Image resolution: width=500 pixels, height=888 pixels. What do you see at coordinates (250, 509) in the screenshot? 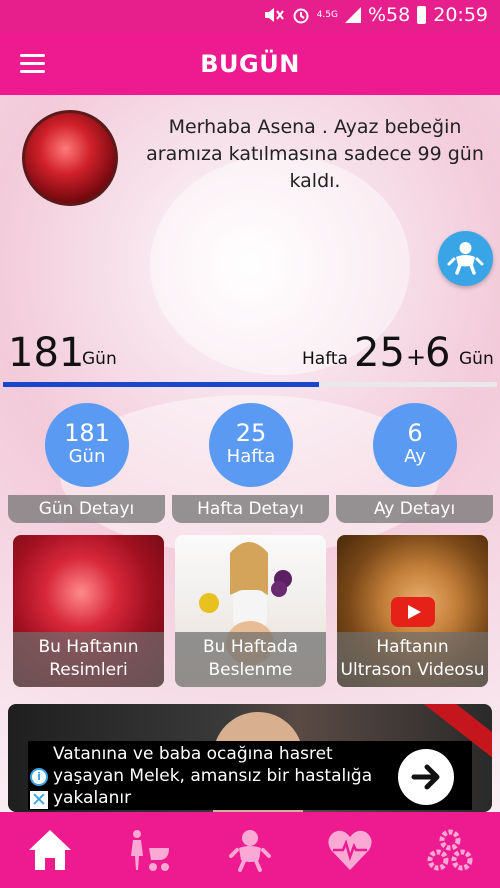
I see `week-detail-label: Hafta Detayı` at bounding box center [250, 509].